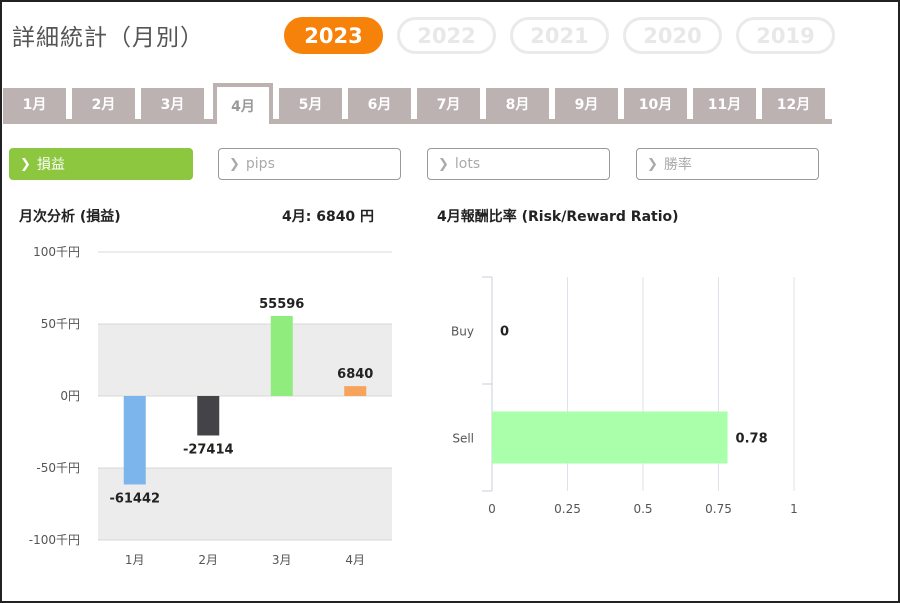  I want to click on y-tick-label: 100千円, so click(56, 252).